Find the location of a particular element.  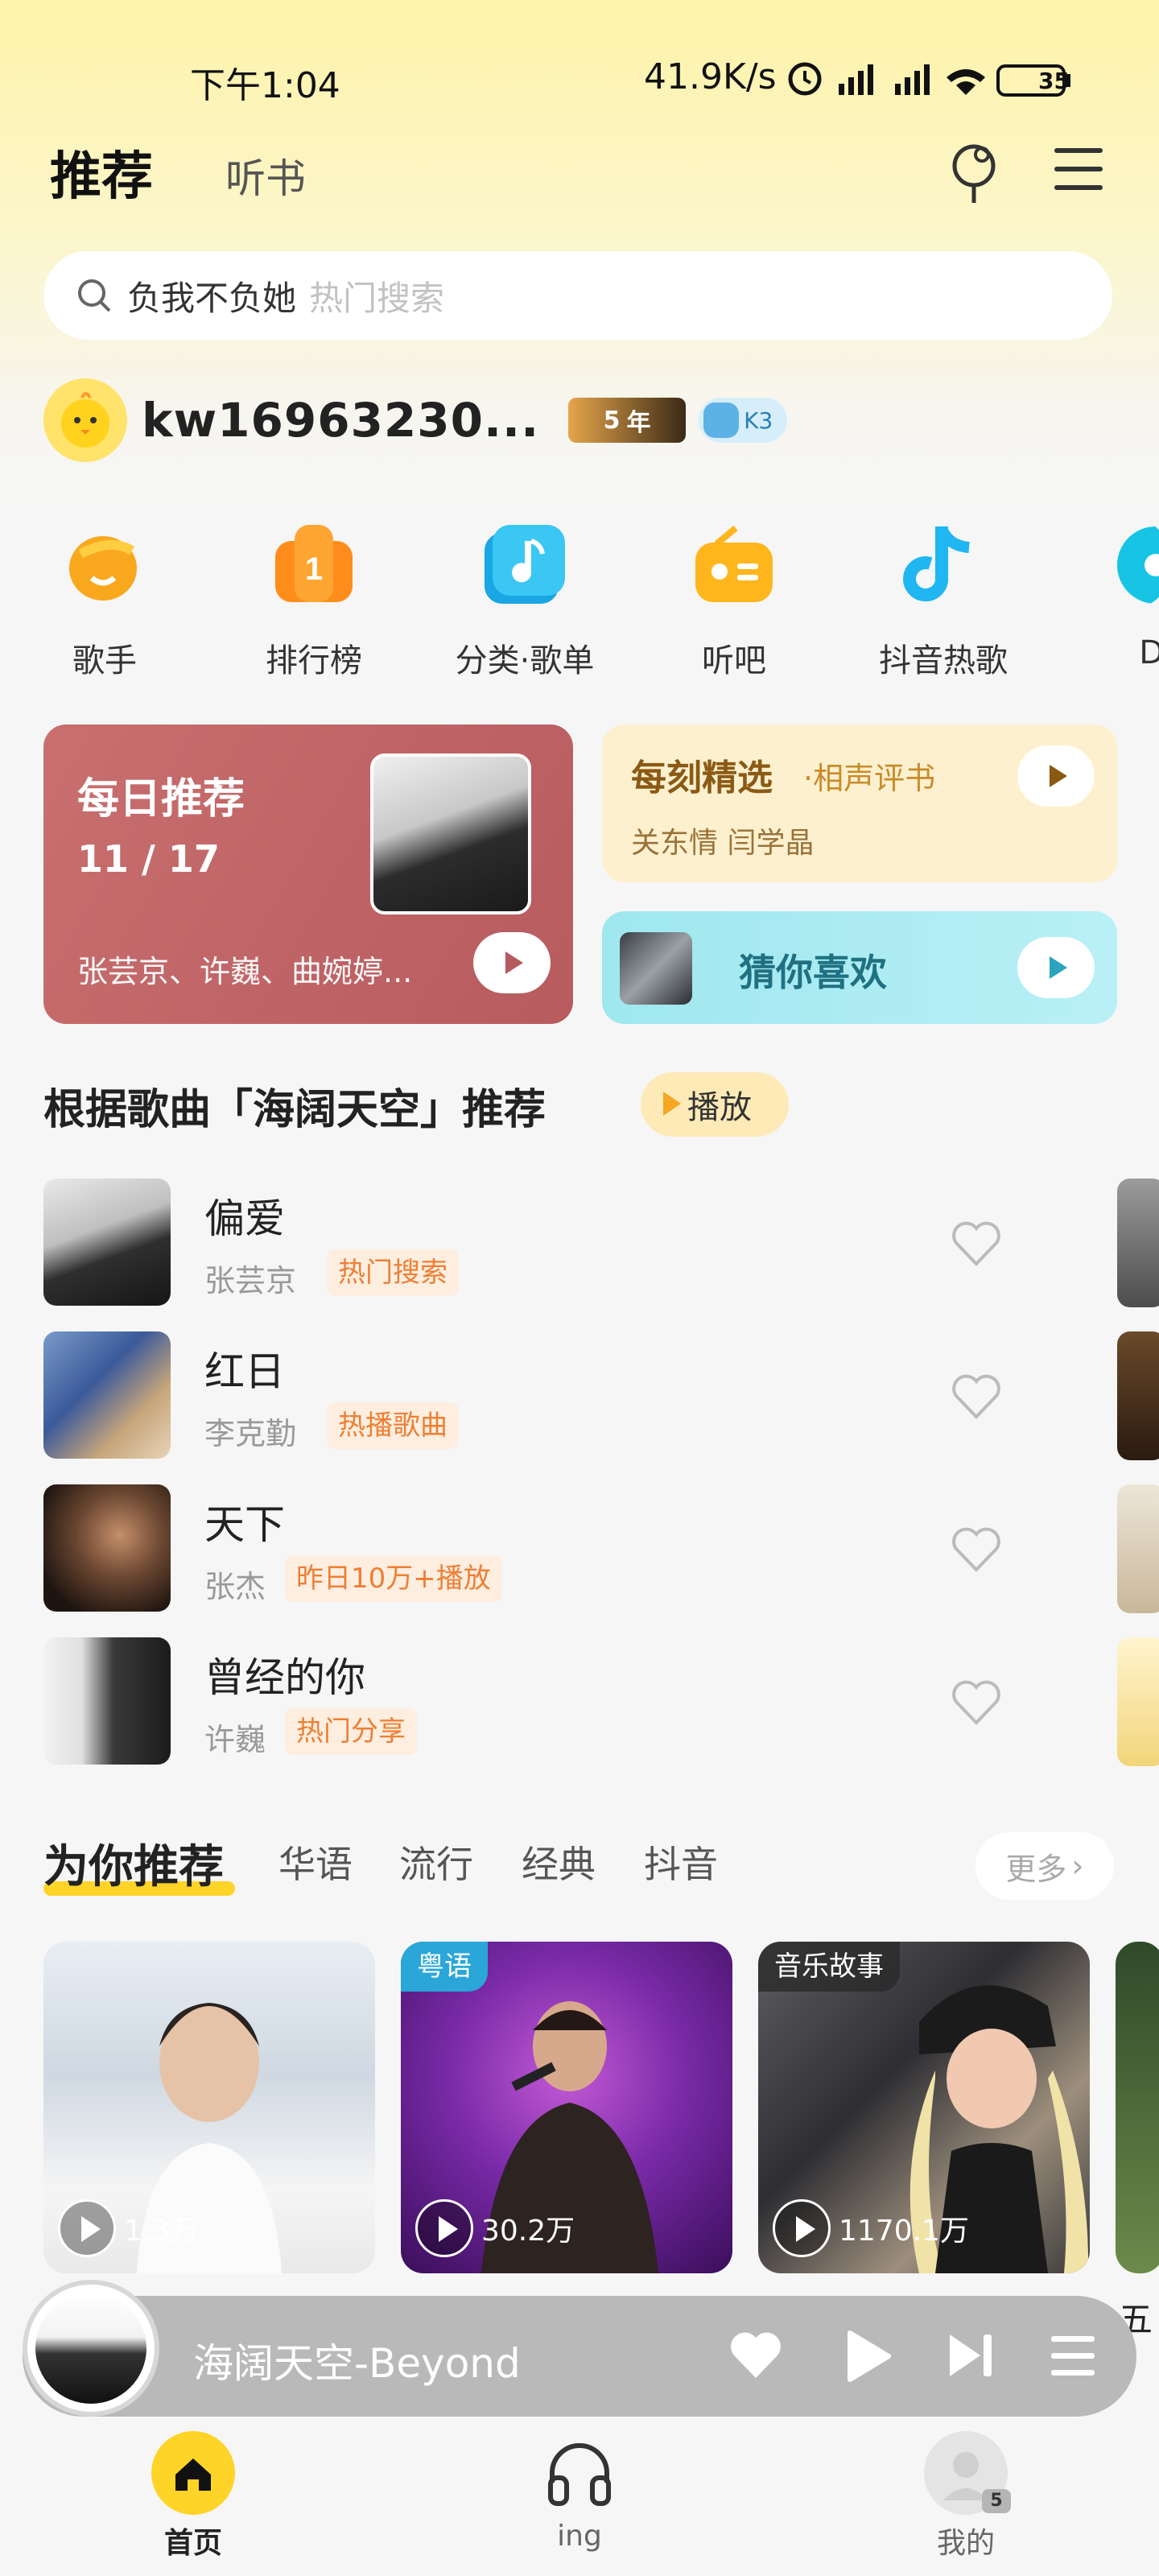

playlist-card: 粤语 30.2万 is located at coordinates (566, 2107).